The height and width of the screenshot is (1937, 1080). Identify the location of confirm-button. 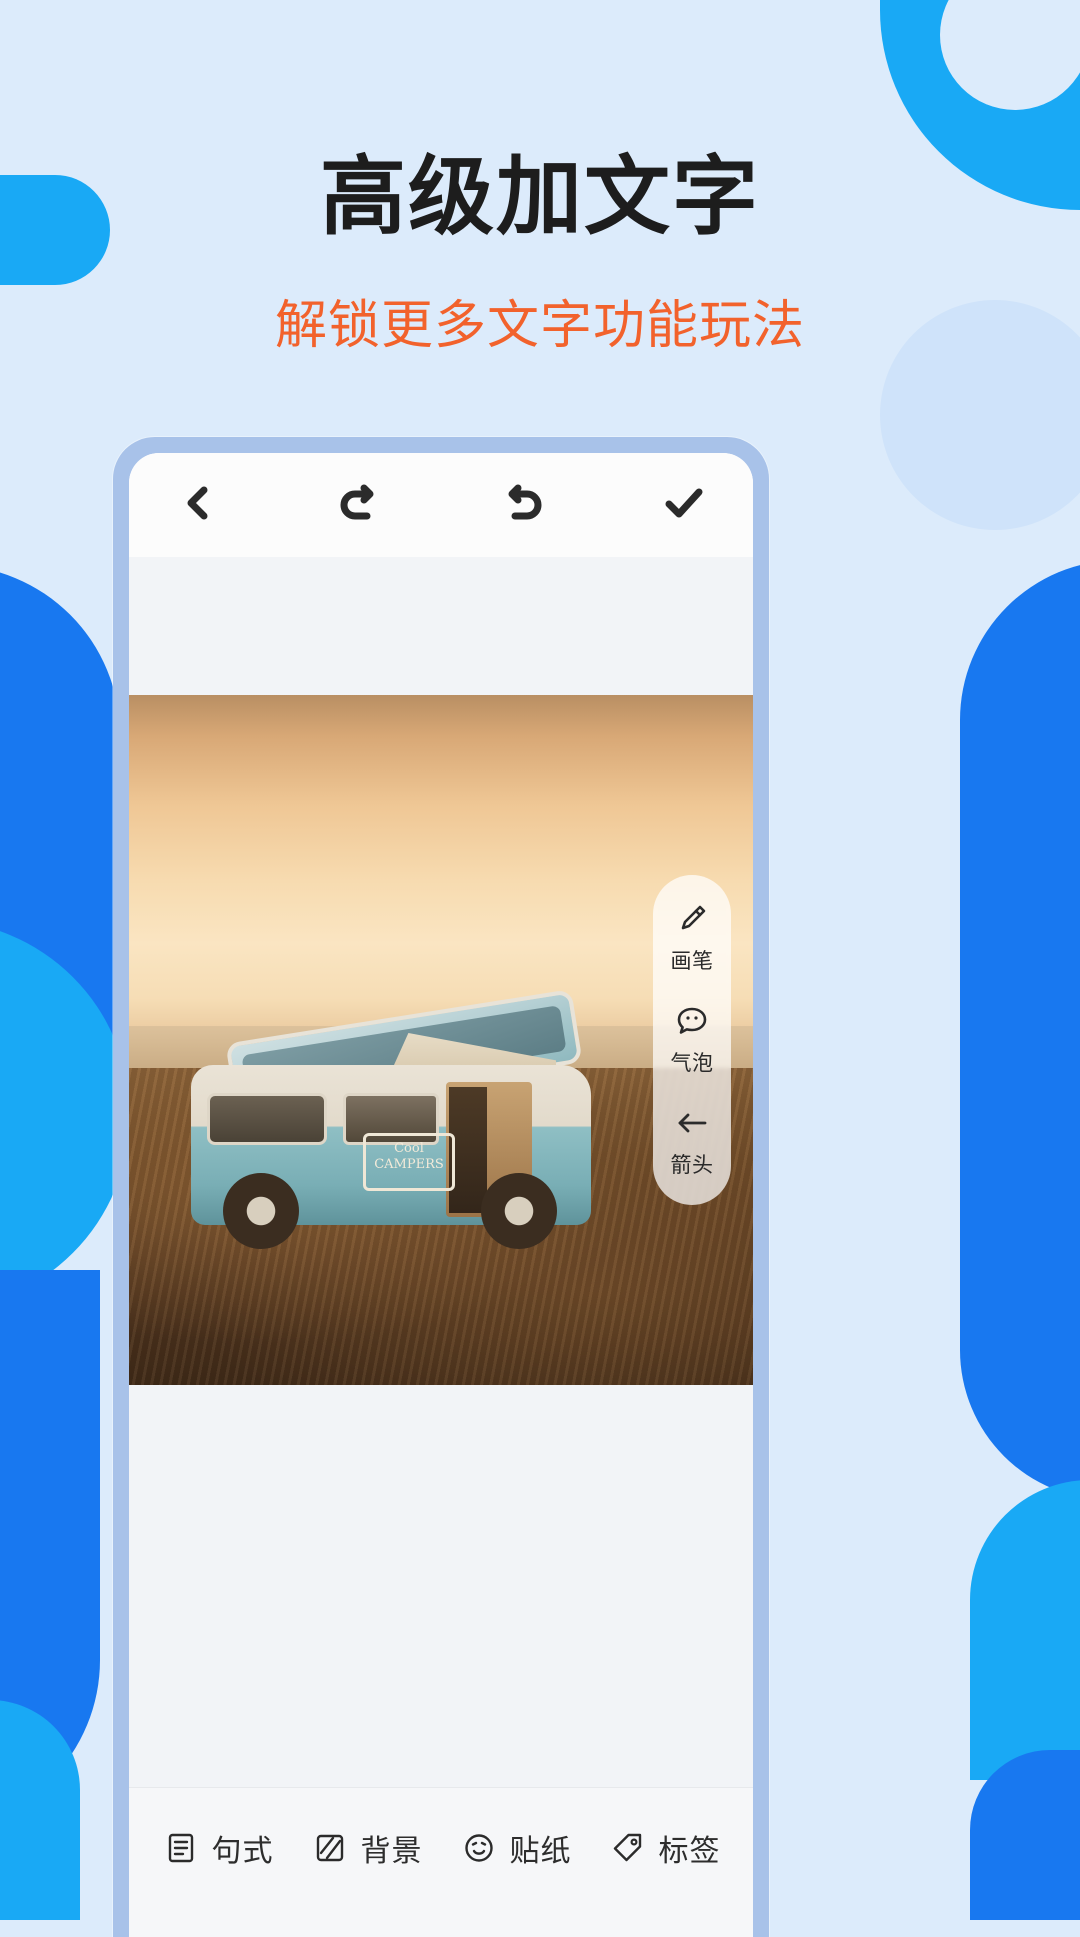
(684, 505).